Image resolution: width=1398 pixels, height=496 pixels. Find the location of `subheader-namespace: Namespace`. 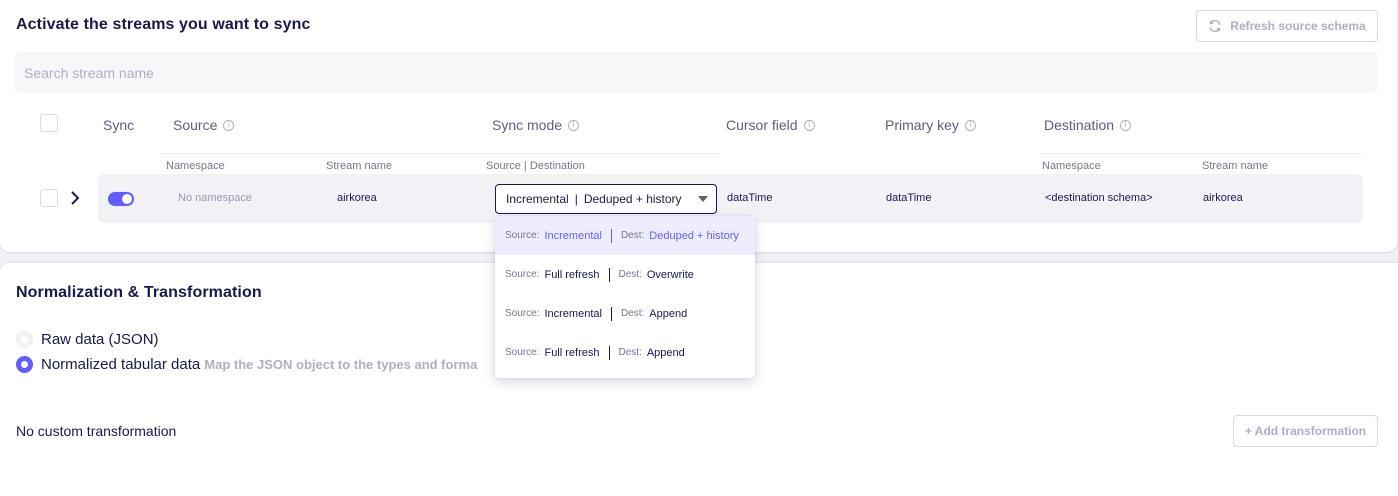

subheader-namespace: Namespace is located at coordinates (195, 166).